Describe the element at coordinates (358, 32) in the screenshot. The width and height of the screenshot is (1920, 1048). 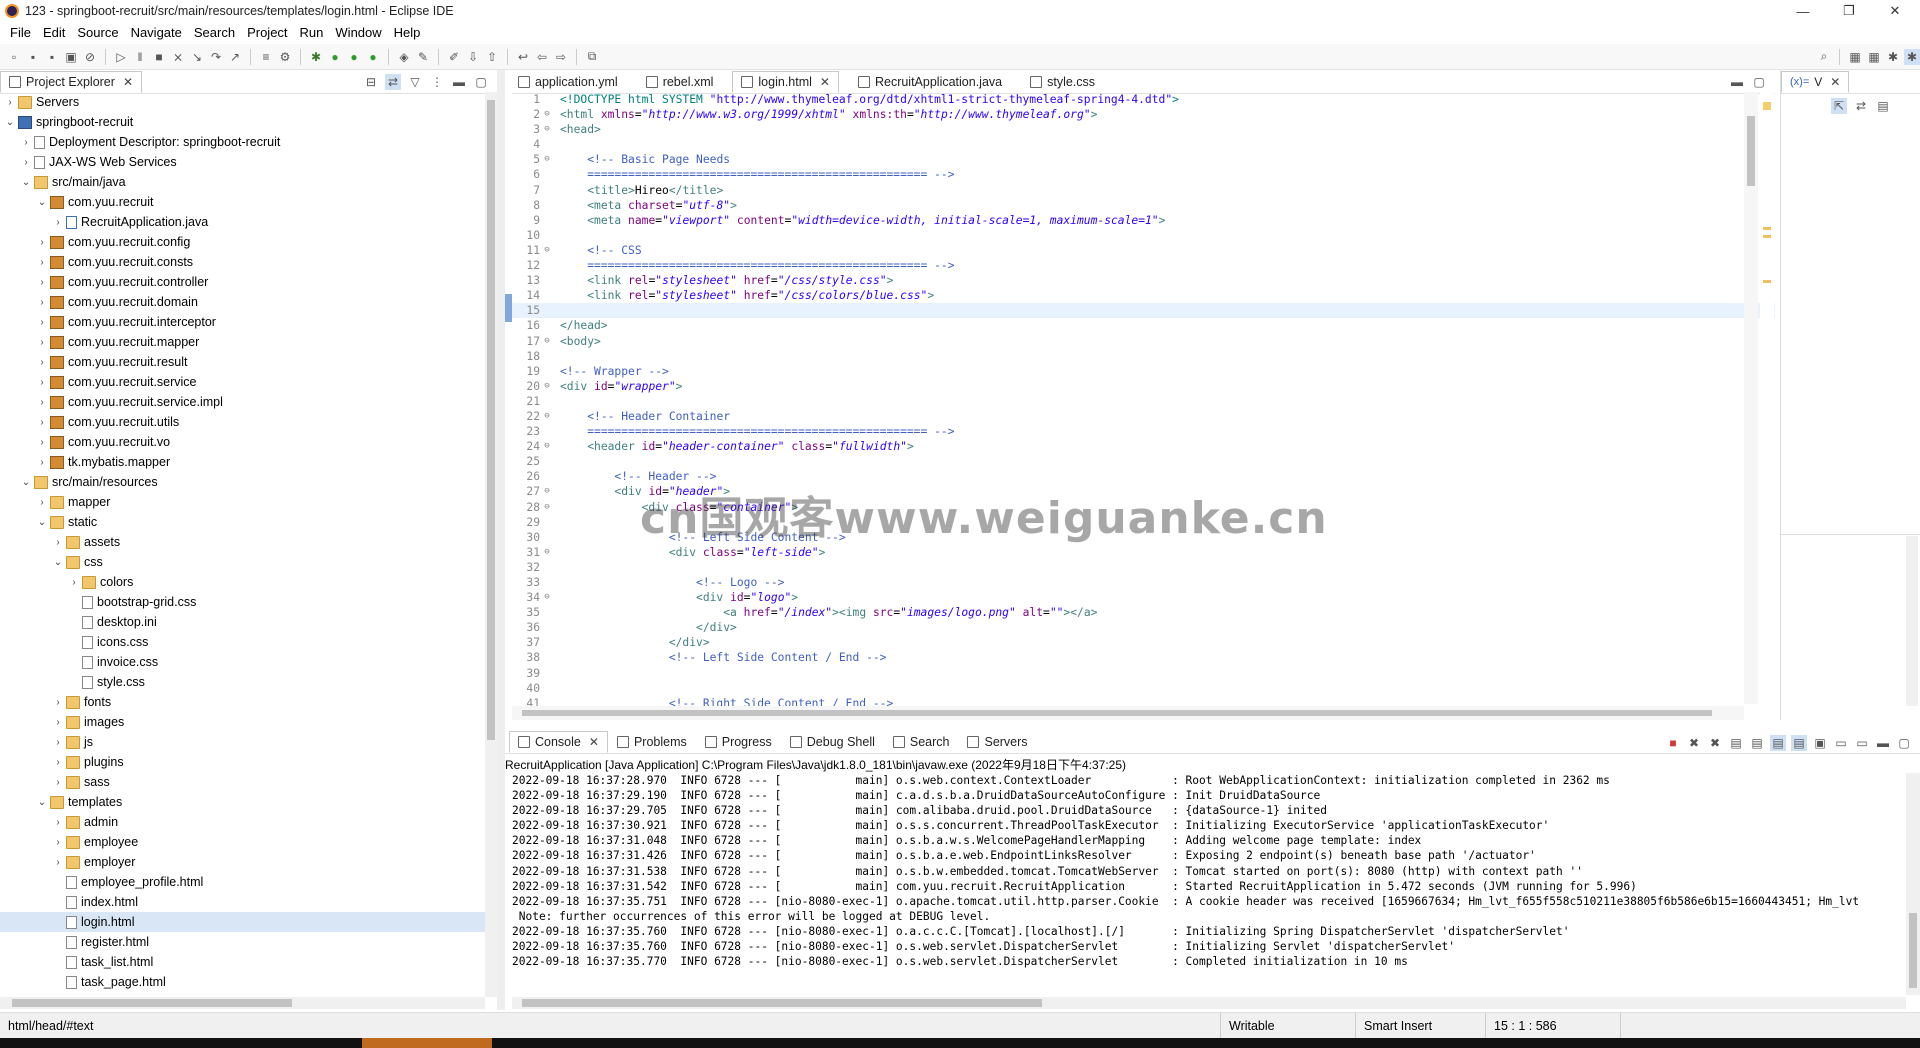
I see `menu-item-window: Window` at that location.